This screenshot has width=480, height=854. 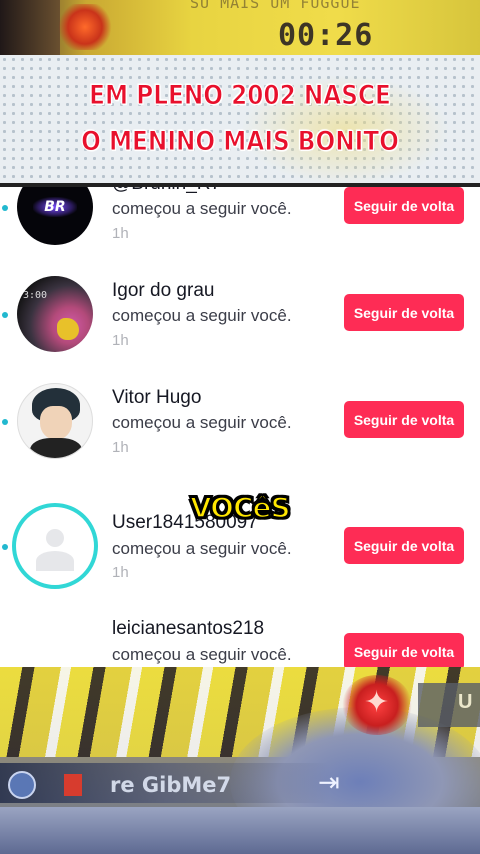 I want to click on follower-name: @Brunin_R7, so click(x=166, y=191).